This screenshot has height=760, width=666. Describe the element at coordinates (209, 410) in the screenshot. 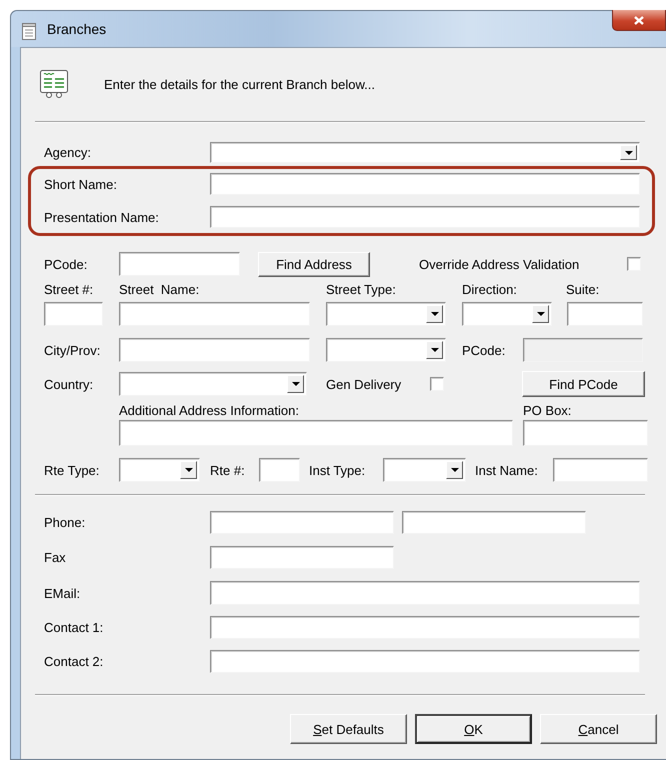

I see `field-label: Additional Address Information:` at that location.